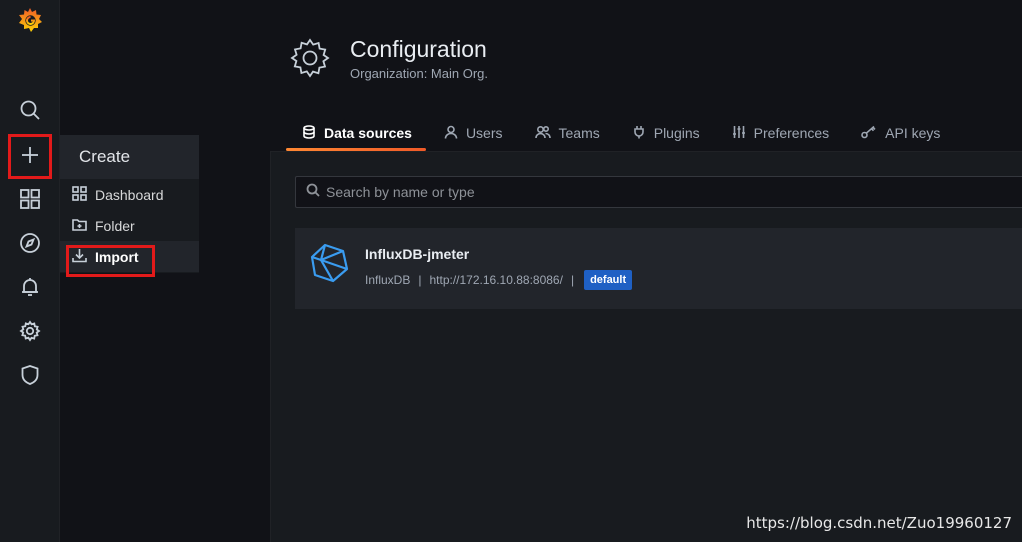 The width and height of the screenshot is (1022, 542). Describe the element at coordinates (626, 192) in the screenshot. I see `search-input` at that location.